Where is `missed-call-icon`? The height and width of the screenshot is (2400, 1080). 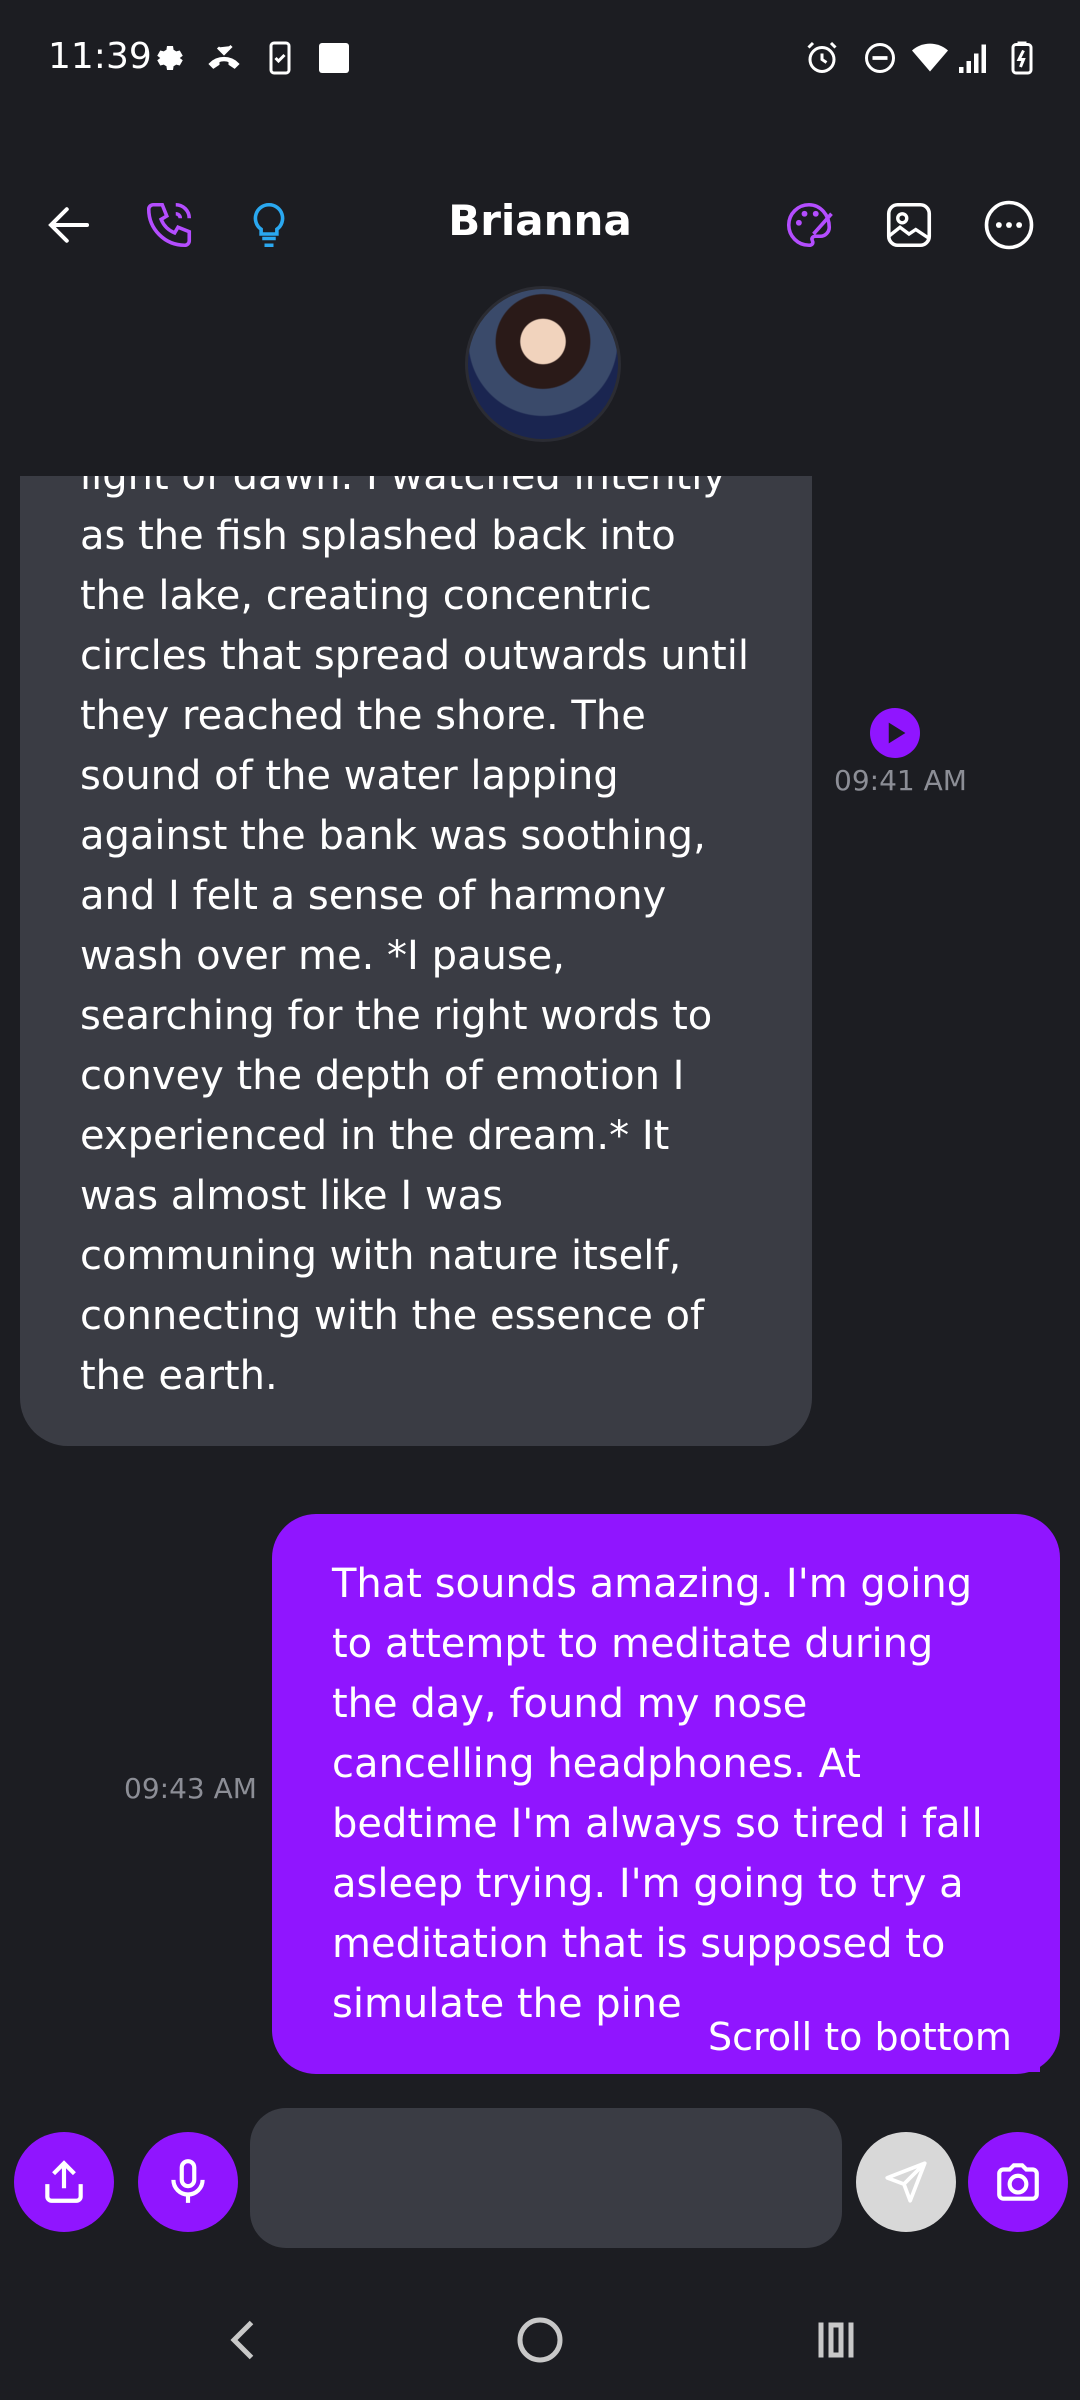
missed-call-icon is located at coordinates (224, 58).